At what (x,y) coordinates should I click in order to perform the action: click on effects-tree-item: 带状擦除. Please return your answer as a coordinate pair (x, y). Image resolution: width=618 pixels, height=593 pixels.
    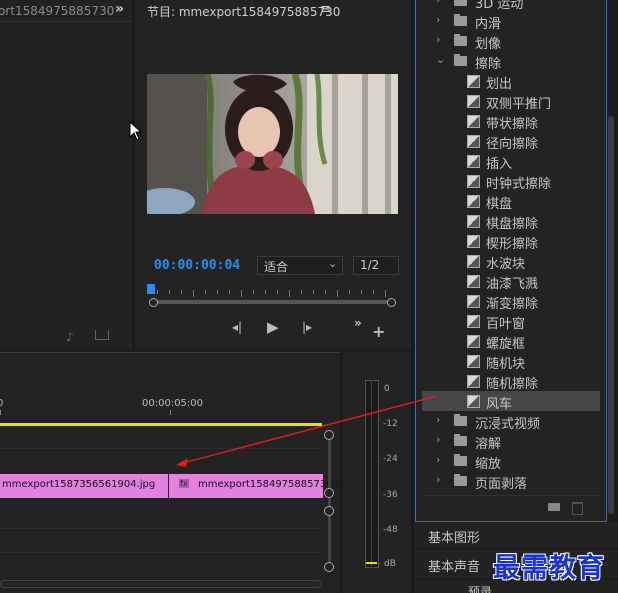
    Looking at the image, I should click on (511, 121).